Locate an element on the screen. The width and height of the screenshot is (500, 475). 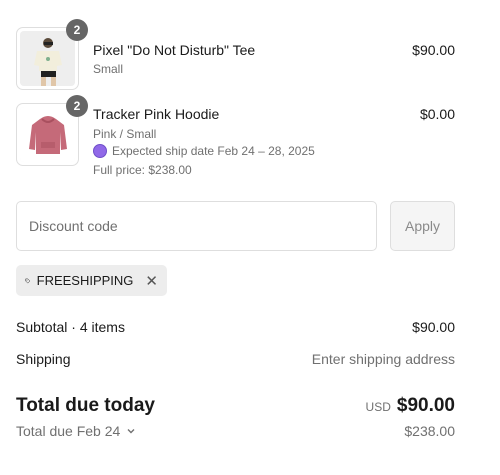
full-price-note: Full price: $238.00 is located at coordinates (142, 170).